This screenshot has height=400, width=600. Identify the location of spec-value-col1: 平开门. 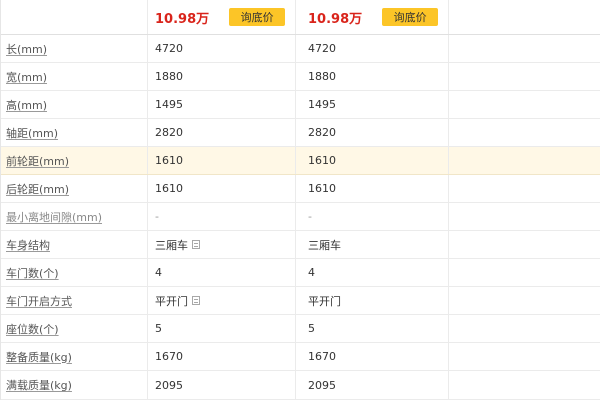
(171, 301).